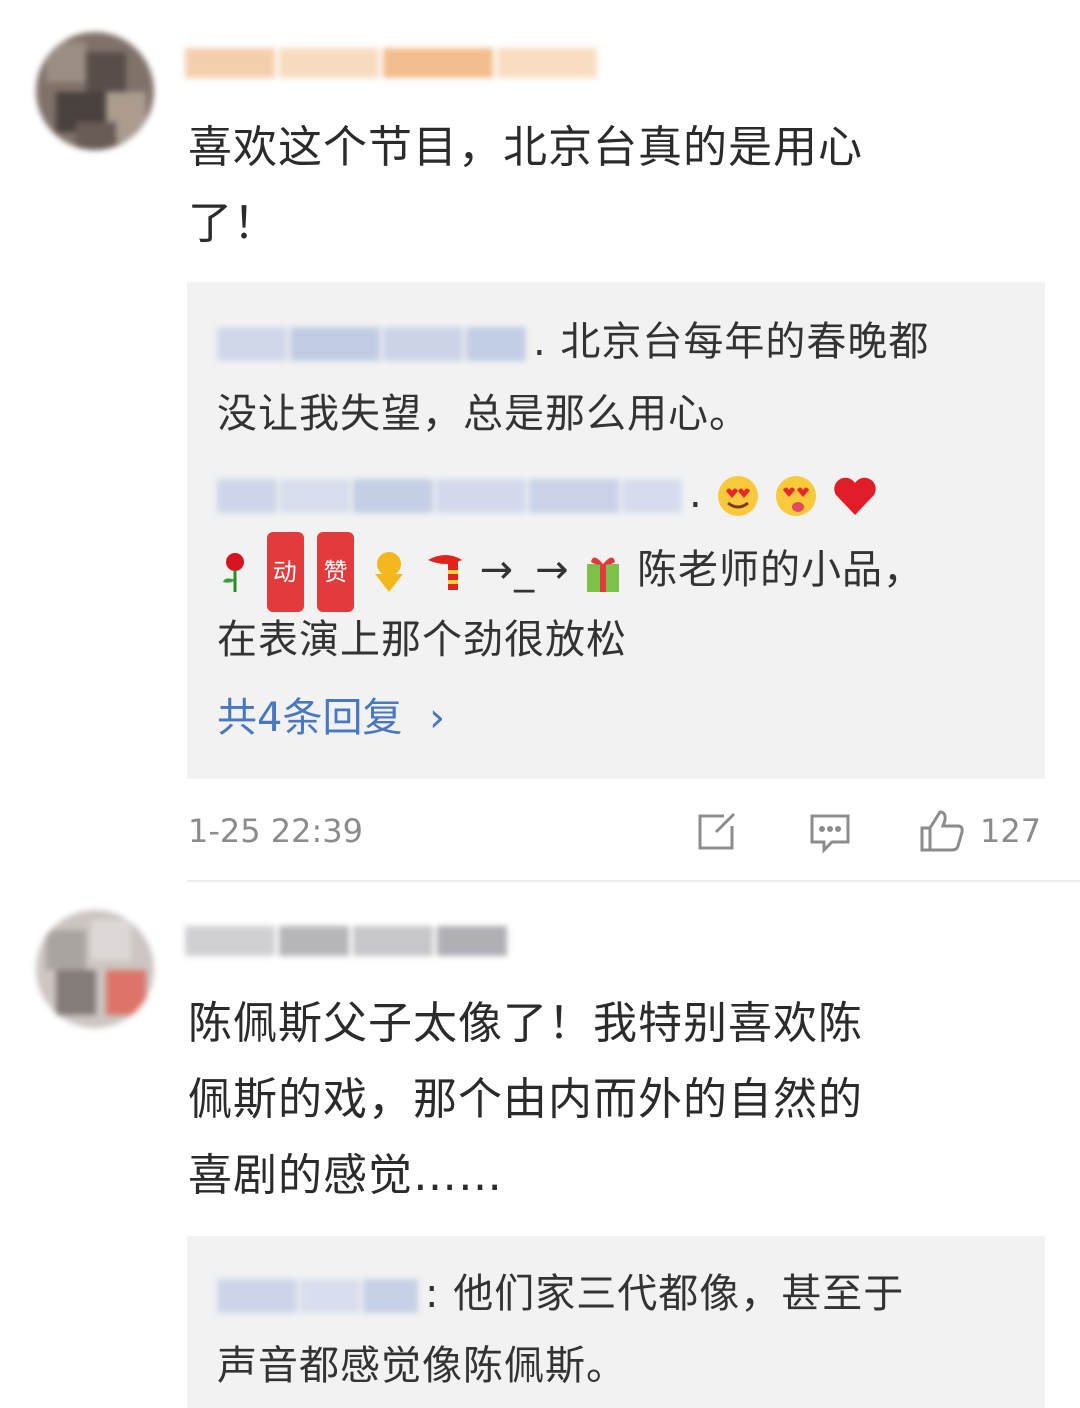 This screenshot has height=1408, width=1080. I want to click on reply-item: . 北京台每年的春晚都, so click(573, 342).